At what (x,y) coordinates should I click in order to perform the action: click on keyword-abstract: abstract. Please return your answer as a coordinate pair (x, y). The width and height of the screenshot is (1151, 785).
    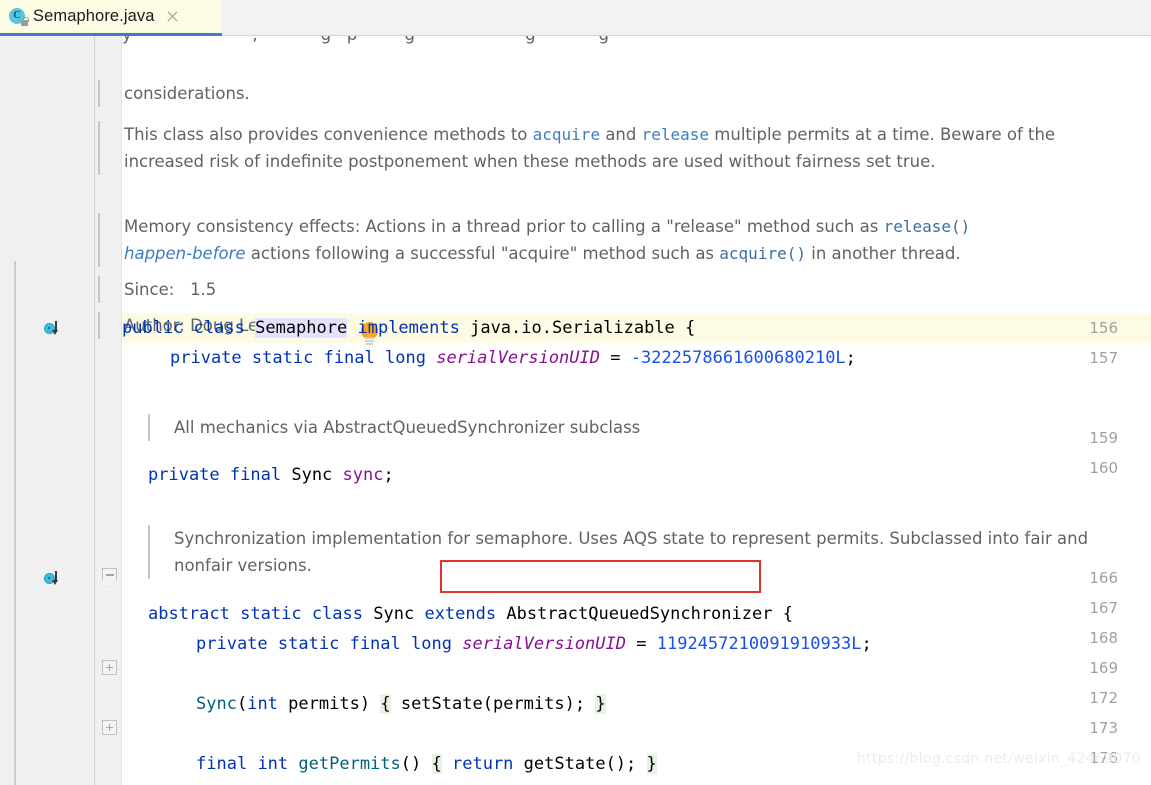
    Looking at the image, I should click on (189, 614).